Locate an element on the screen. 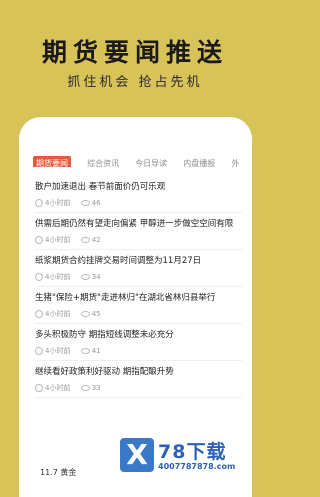 This screenshot has height=497, width=320. news-title: 生猪"保险+期货"走进林归"在湖北省林归县举行 is located at coordinates (125, 298).